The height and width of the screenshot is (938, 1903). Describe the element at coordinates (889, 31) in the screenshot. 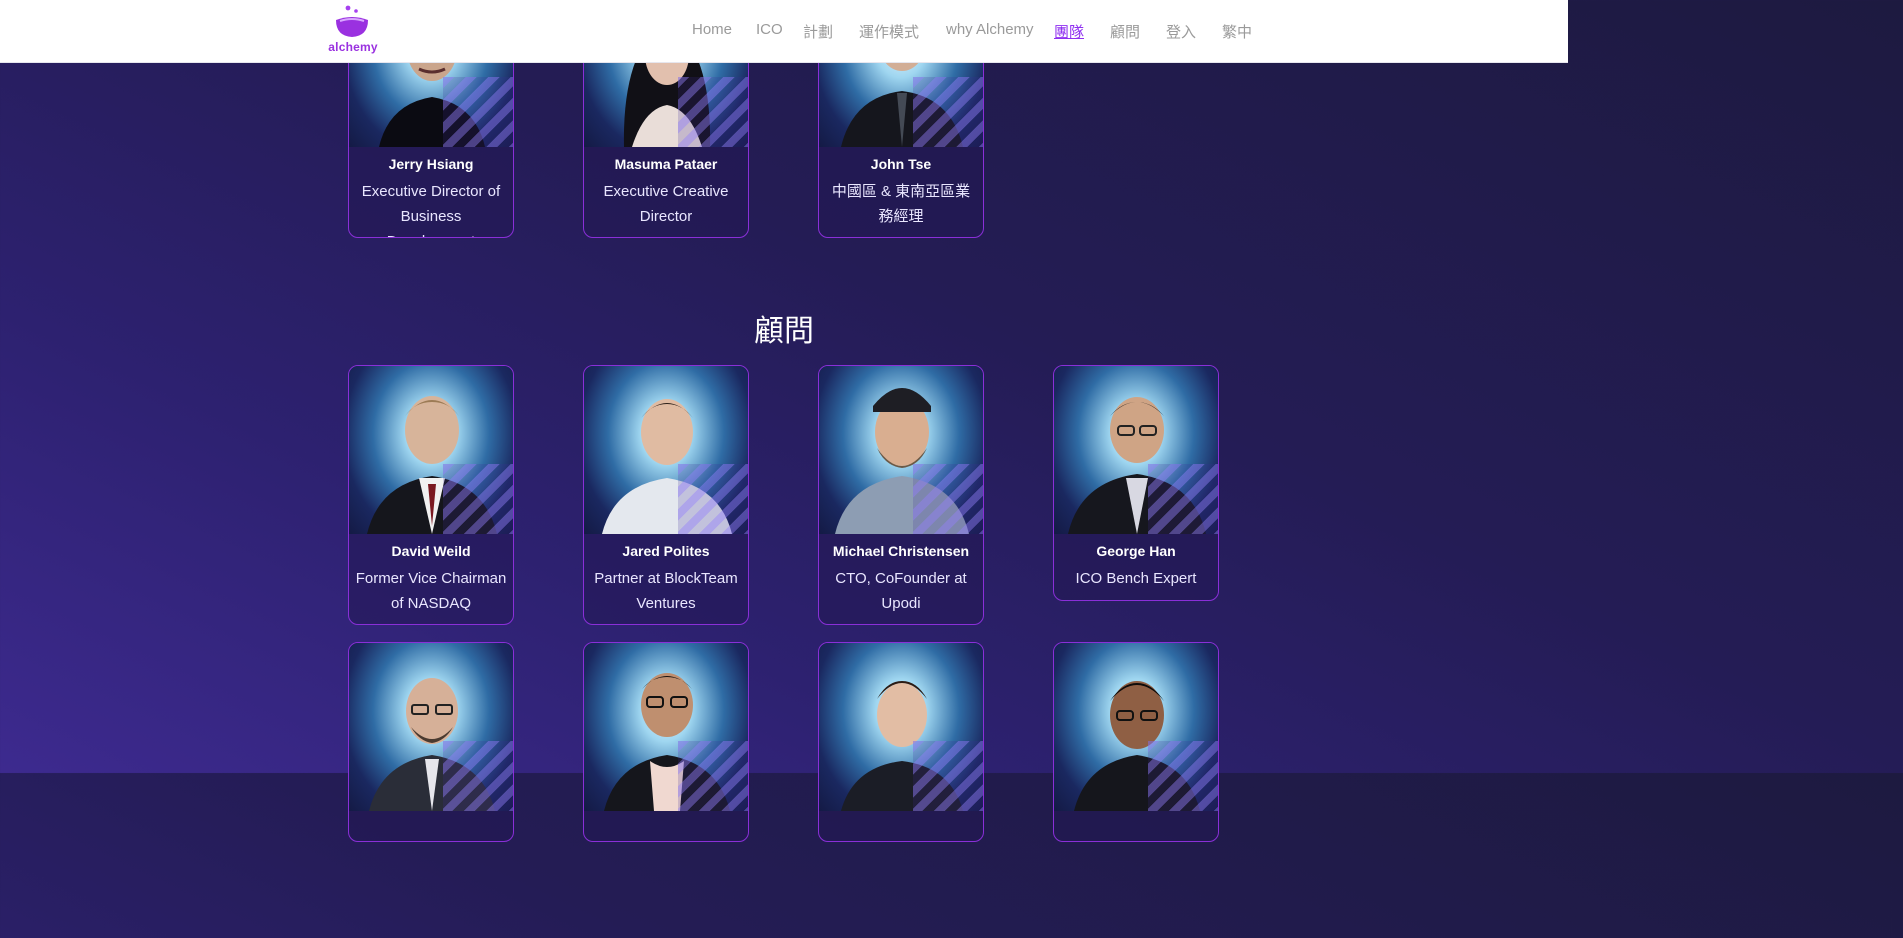

I see `nav-operation-model: 運作模式` at that location.